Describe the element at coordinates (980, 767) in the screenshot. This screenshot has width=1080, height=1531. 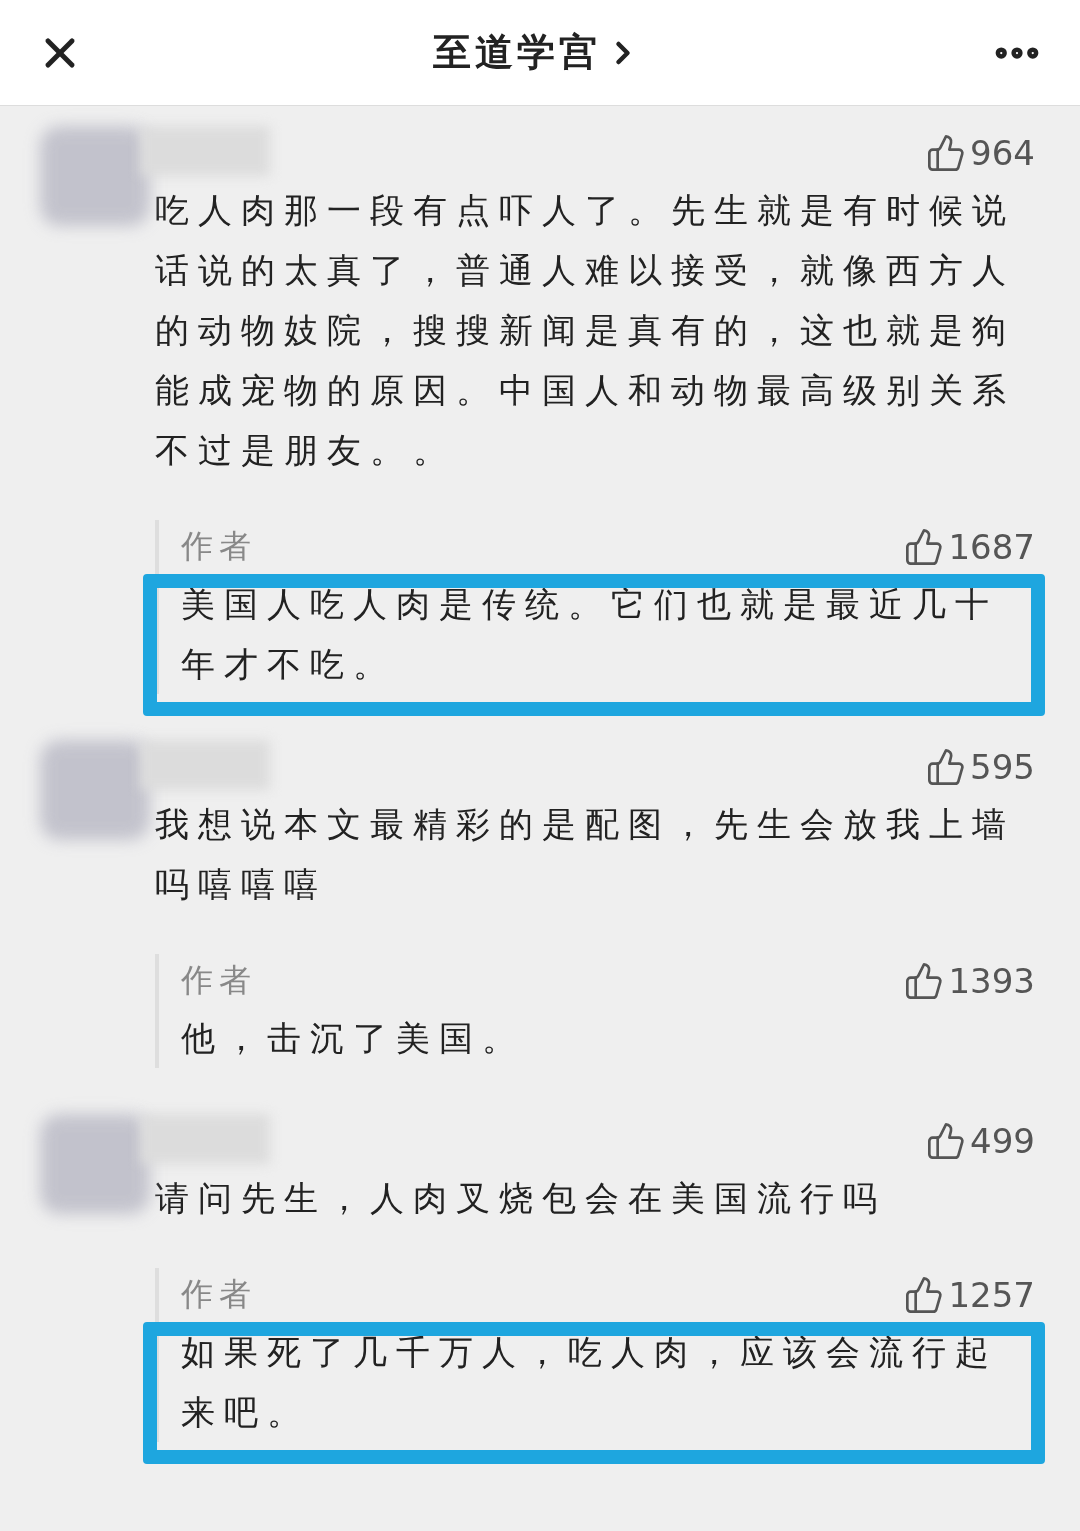
I see `like-count: 595` at that location.